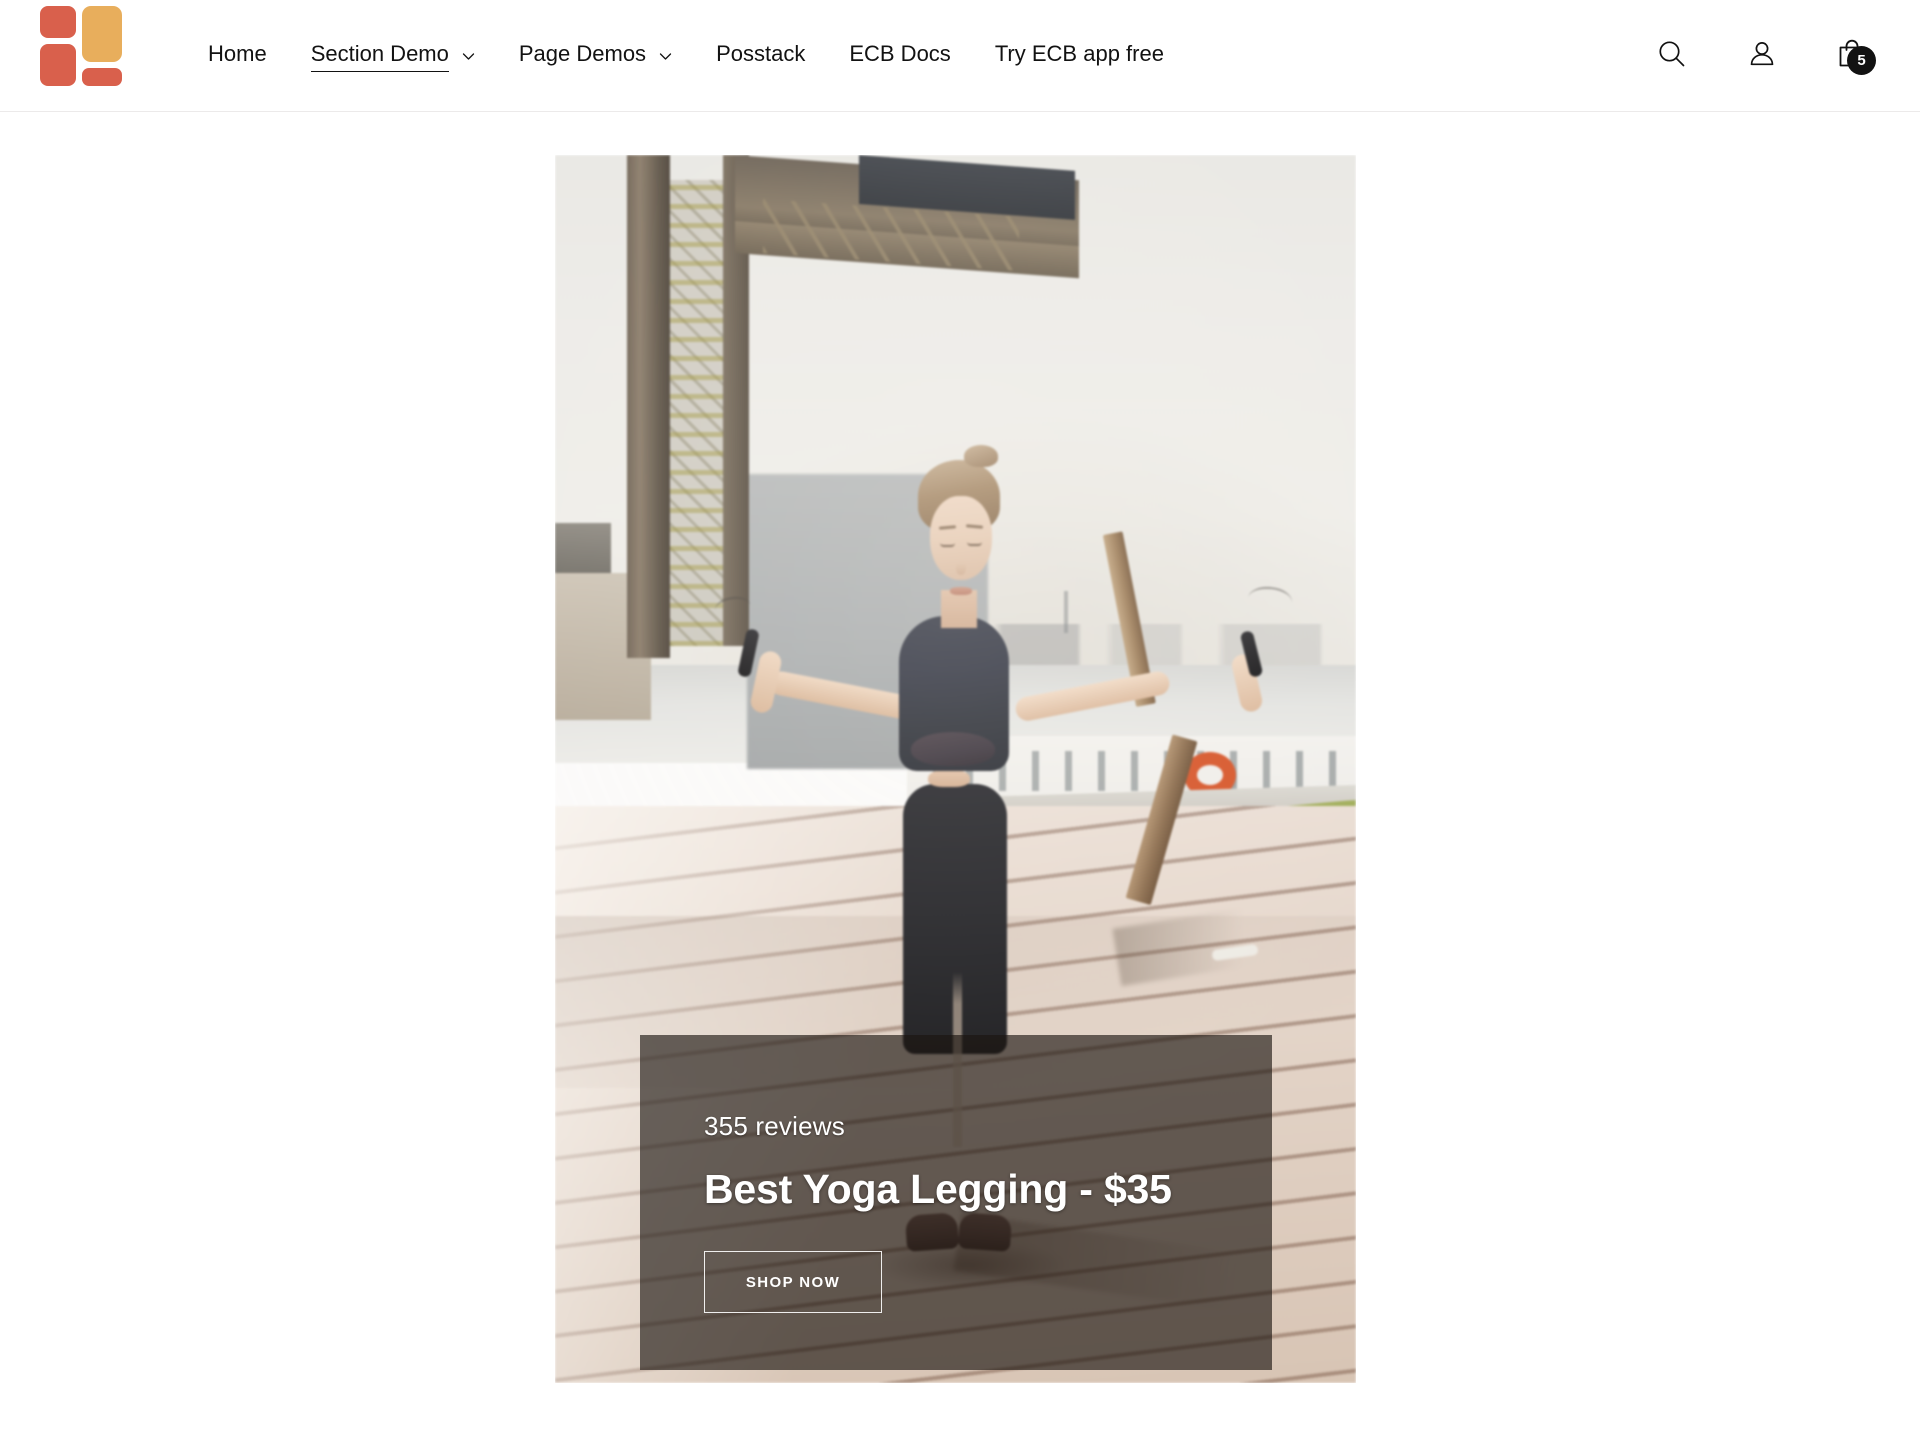 This screenshot has width=1920, height=1441. I want to click on nav-item-label: Posstack, so click(761, 54).